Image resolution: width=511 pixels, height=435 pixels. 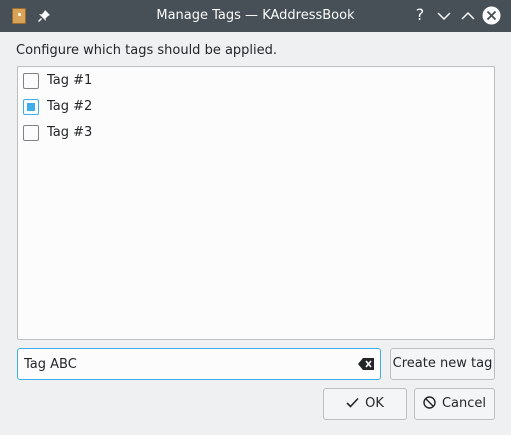 I want to click on ok-button-label: OK, so click(x=374, y=403).